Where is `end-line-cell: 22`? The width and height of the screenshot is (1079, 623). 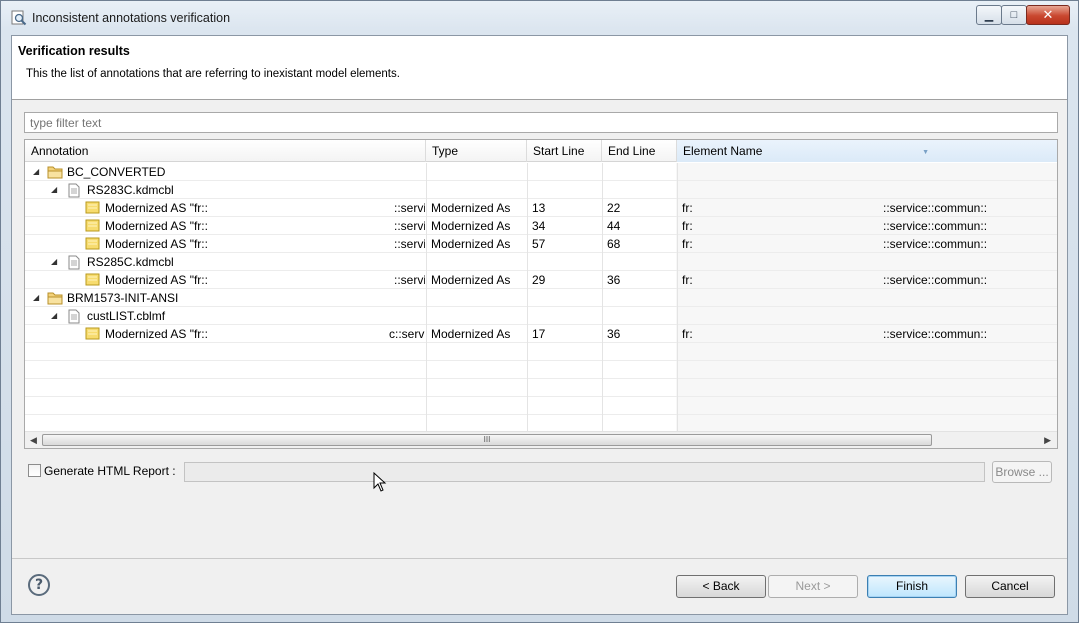 end-line-cell: 22 is located at coordinates (614, 208).